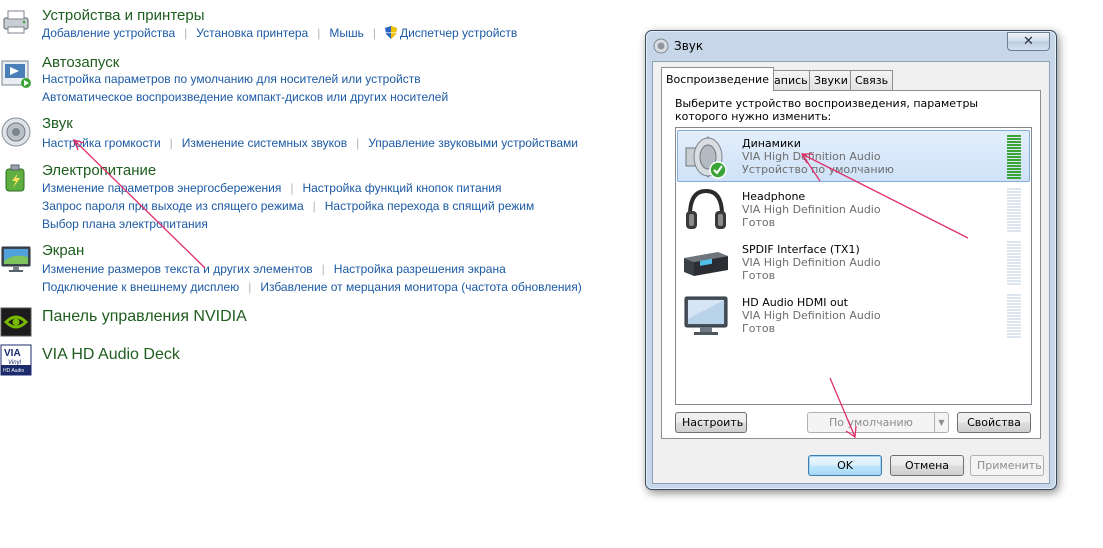 The image size is (1103, 548). What do you see at coordinates (16, 360) in the screenshot?
I see `via-vinyl-icon: VIA Vinyl HD Audio` at bounding box center [16, 360].